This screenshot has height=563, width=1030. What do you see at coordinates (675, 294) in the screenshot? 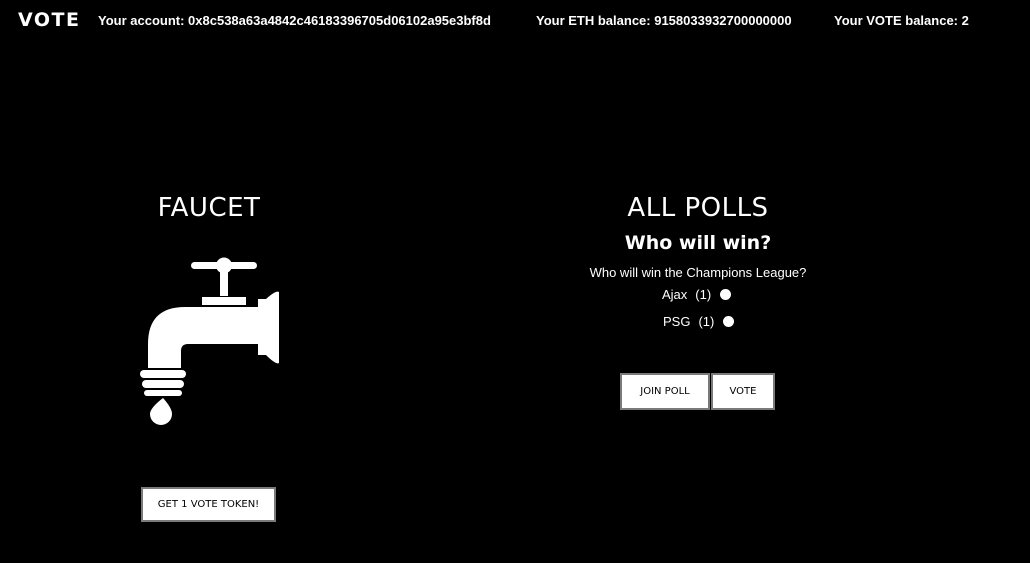
I see `option-label: Ajax` at bounding box center [675, 294].